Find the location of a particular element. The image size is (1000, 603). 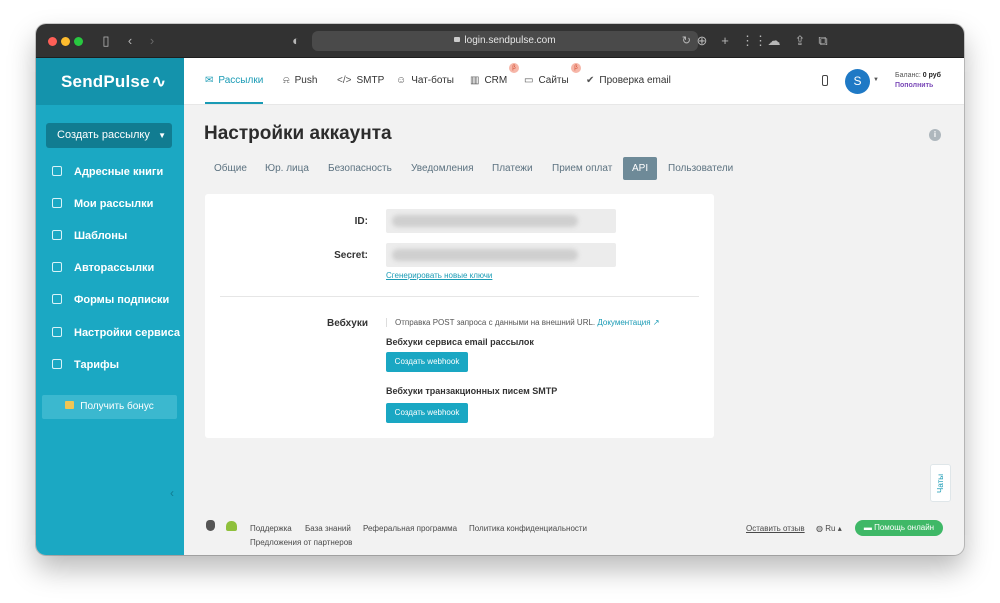

create-email-webhook-button: Создать webhook is located at coordinates (427, 362).